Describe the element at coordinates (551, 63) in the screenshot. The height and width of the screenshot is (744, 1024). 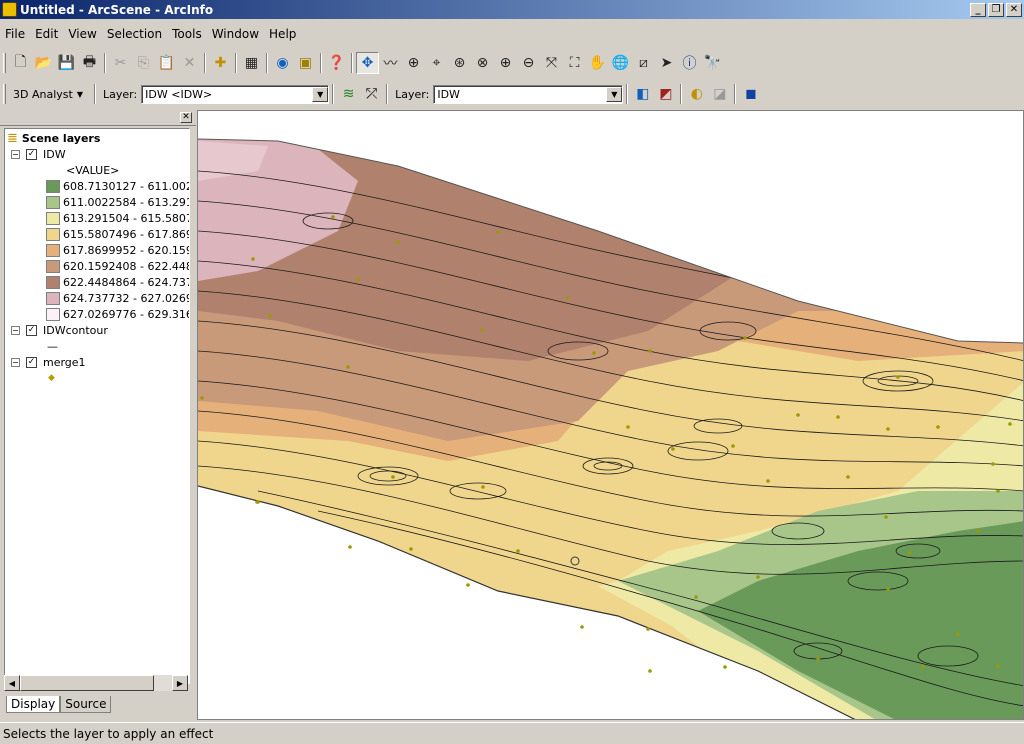
I see `full-extent-icon: ⤧` at that location.